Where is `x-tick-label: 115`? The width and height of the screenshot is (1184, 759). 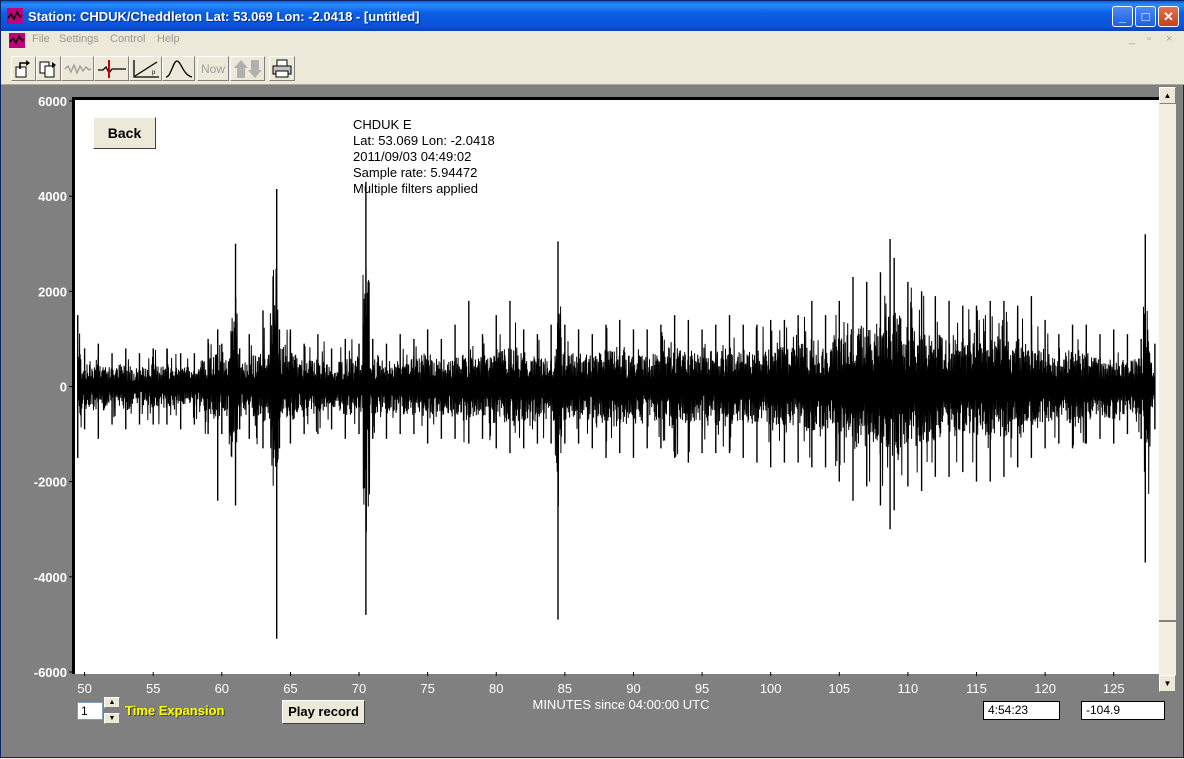 x-tick-label: 115 is located at coordinates (976, 688).